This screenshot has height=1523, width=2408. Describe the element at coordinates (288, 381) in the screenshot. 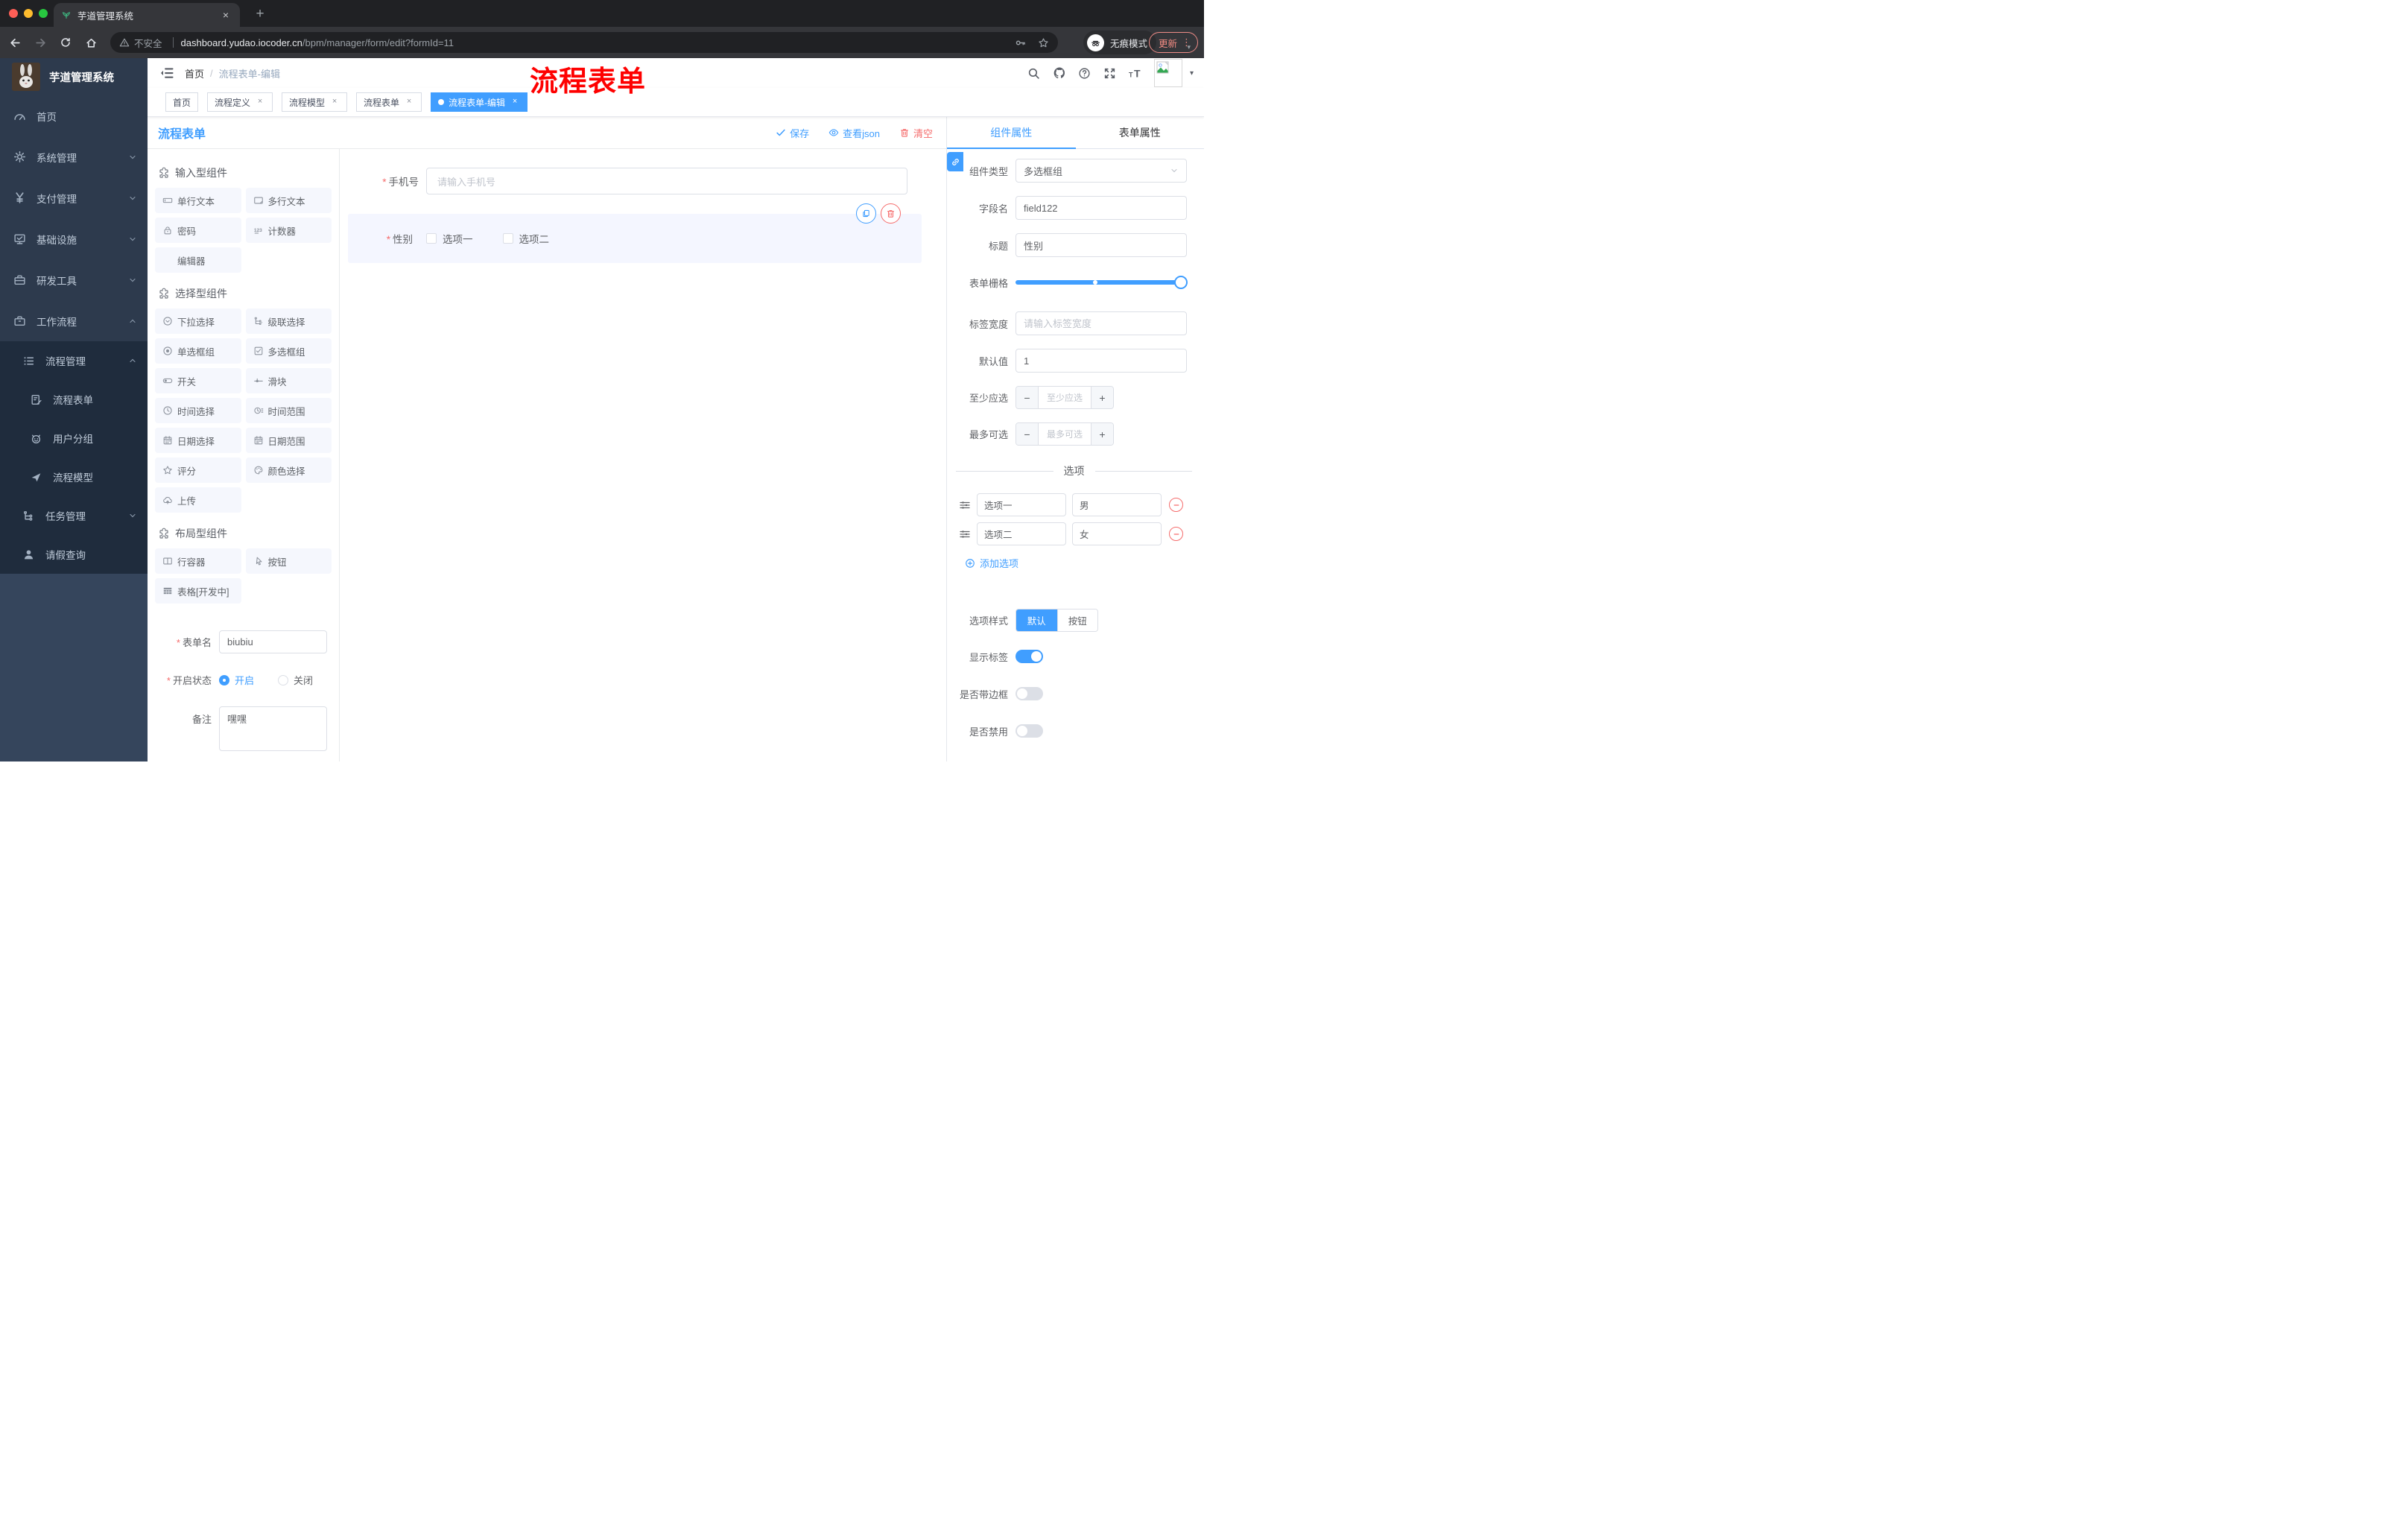

I see `palette-item-slider: 滑块` at that location.